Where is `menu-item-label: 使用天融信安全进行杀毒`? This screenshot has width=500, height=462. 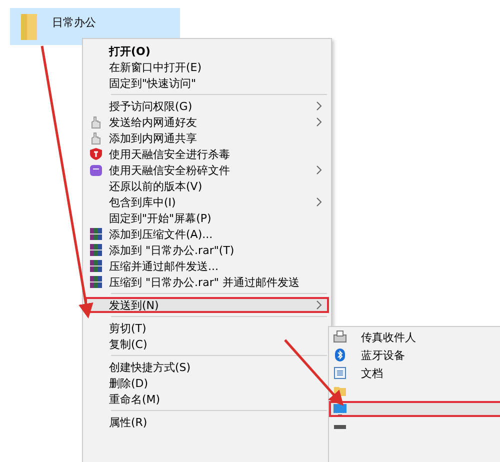 menu-item-label: 使用天融信安全进行杀毒 is located at coordinates (170, 154).